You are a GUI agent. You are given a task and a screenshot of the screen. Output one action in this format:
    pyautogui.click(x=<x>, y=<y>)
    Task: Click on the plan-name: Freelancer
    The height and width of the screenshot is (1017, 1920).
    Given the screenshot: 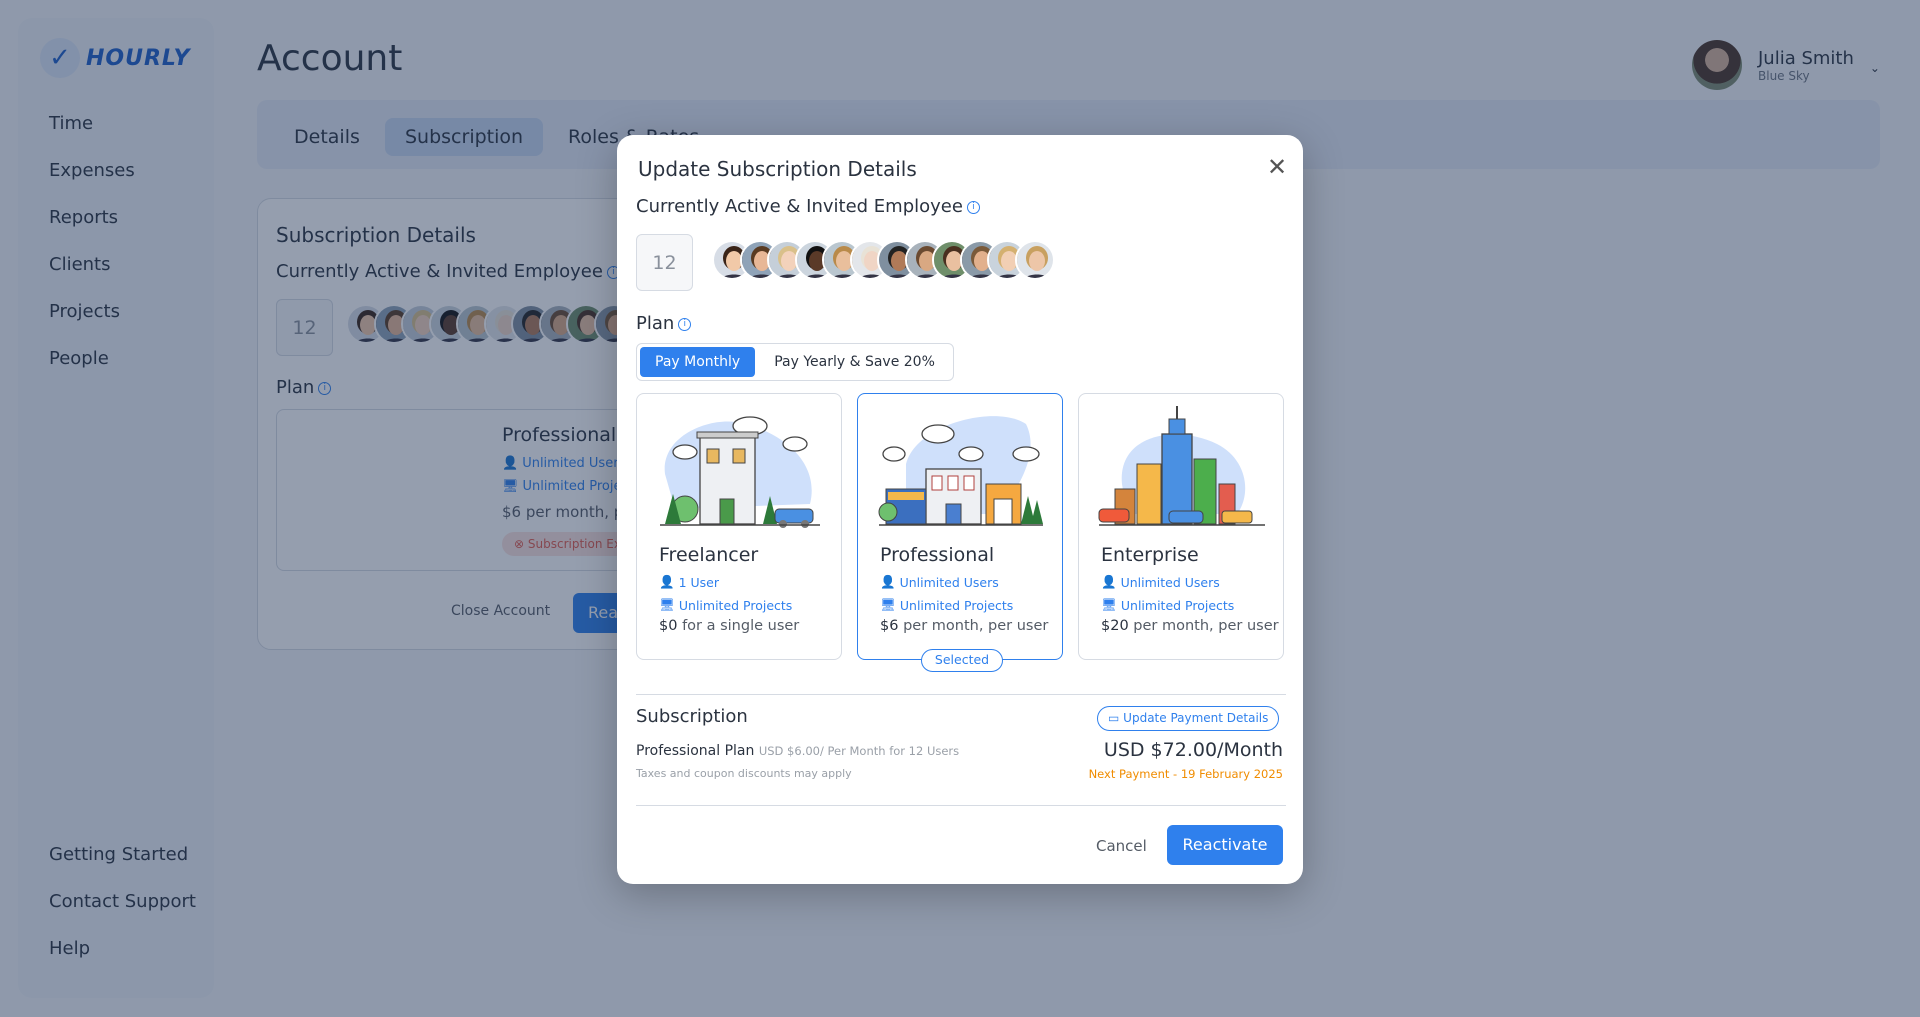 What is the action you would take?
    pyautogui.click(x=709, y=555)
    